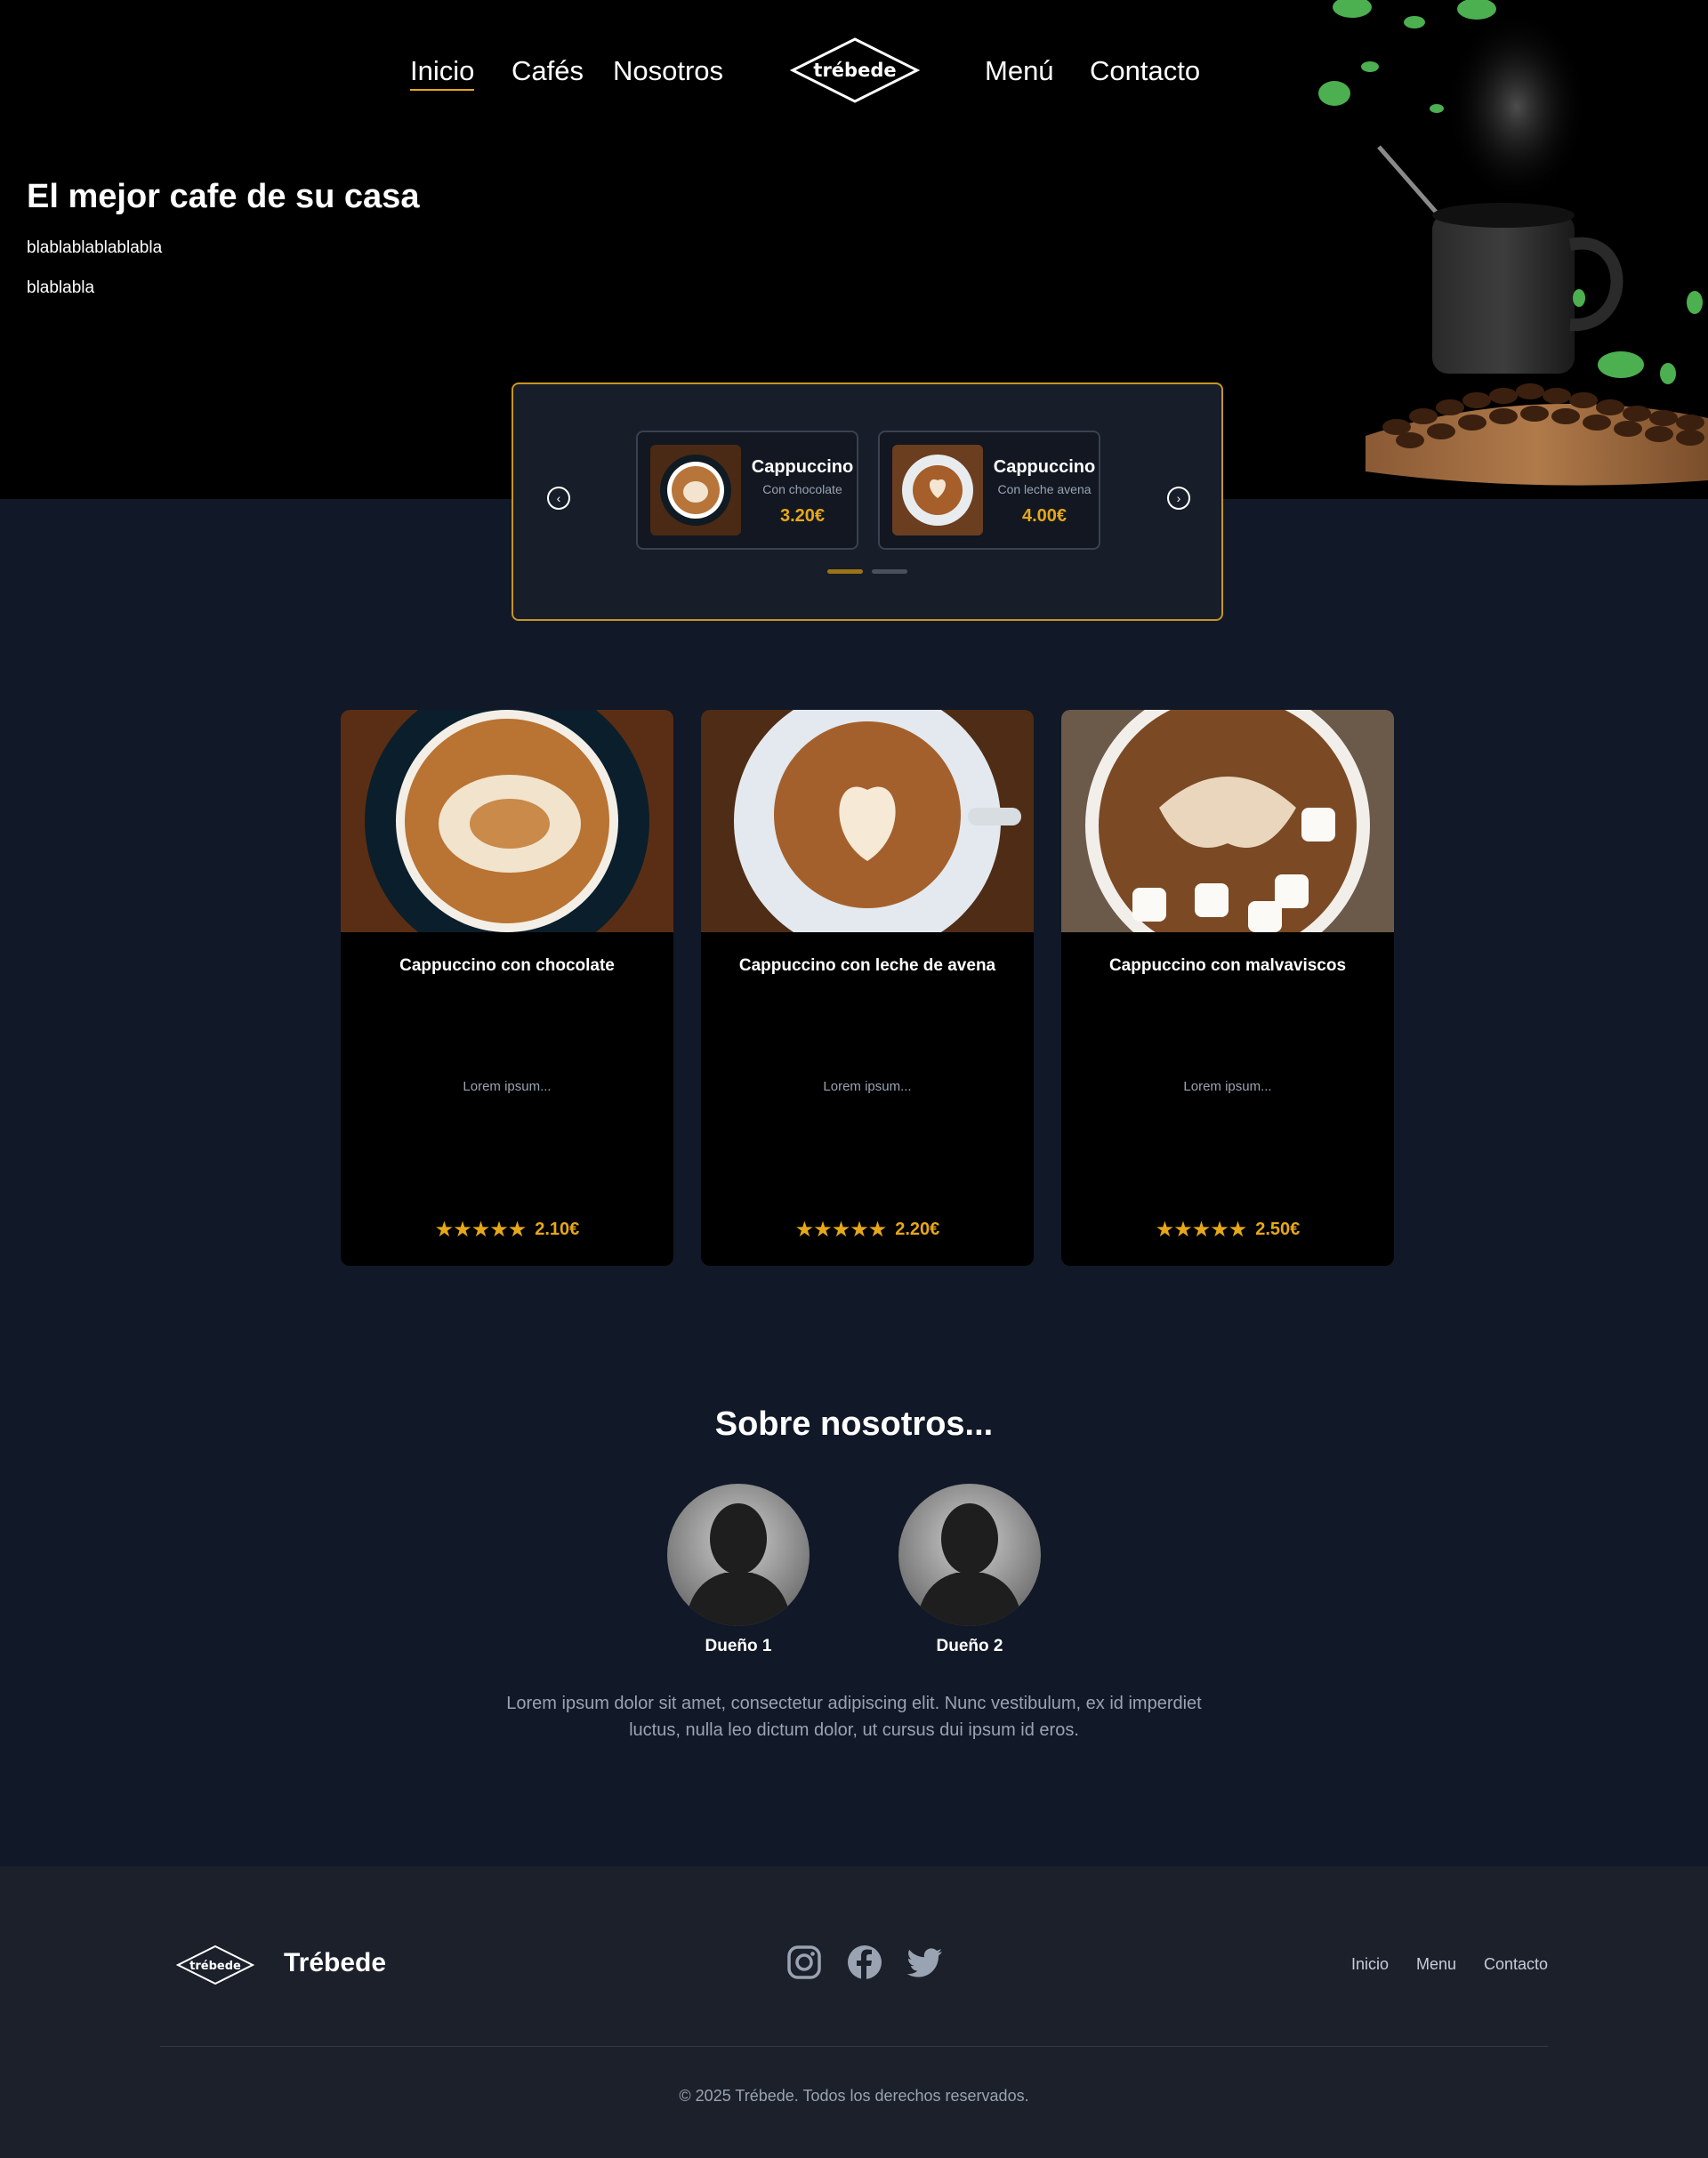 The image size is (1708, 2158). Describe the element at coordinates (917, 1229) in the screenshot. I see `product-price: 2.20€` at that location.